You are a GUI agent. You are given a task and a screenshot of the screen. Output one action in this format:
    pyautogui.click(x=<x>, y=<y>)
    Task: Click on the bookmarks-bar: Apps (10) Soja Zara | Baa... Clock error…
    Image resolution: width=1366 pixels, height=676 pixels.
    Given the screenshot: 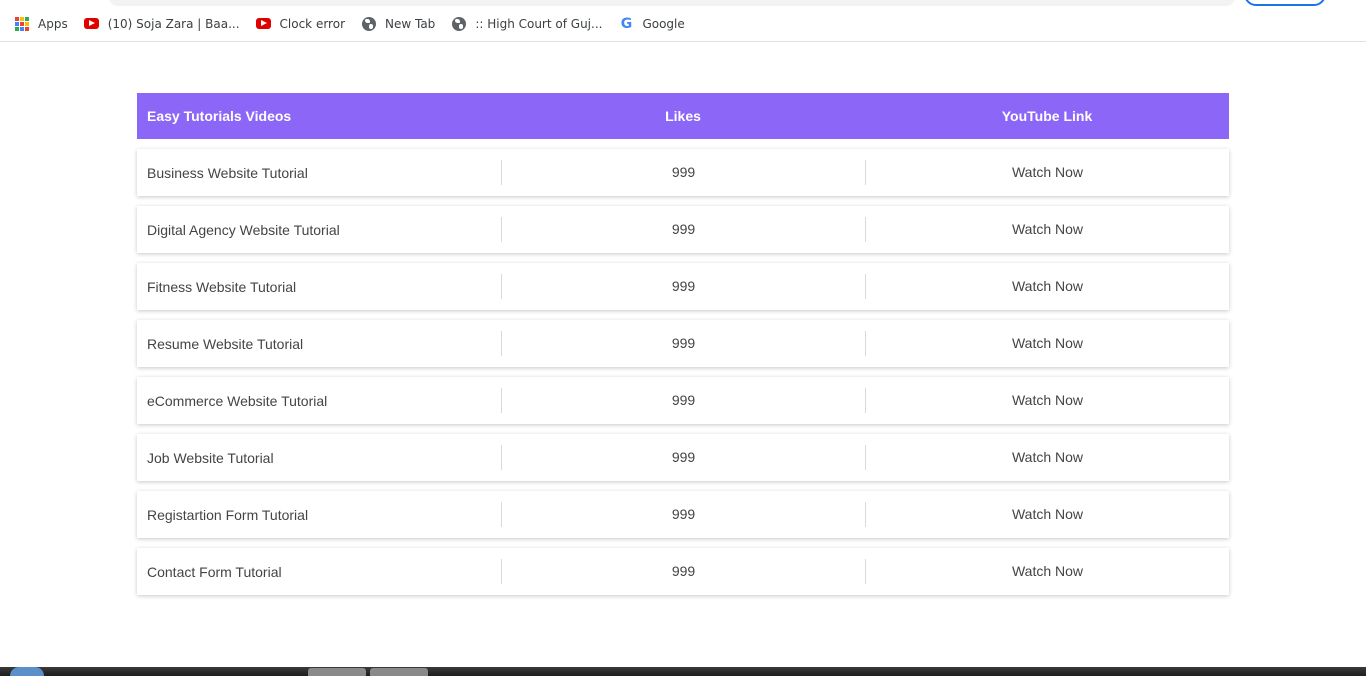 What is the action you would take?
    pyautogui.click(x=683, y=24)
    